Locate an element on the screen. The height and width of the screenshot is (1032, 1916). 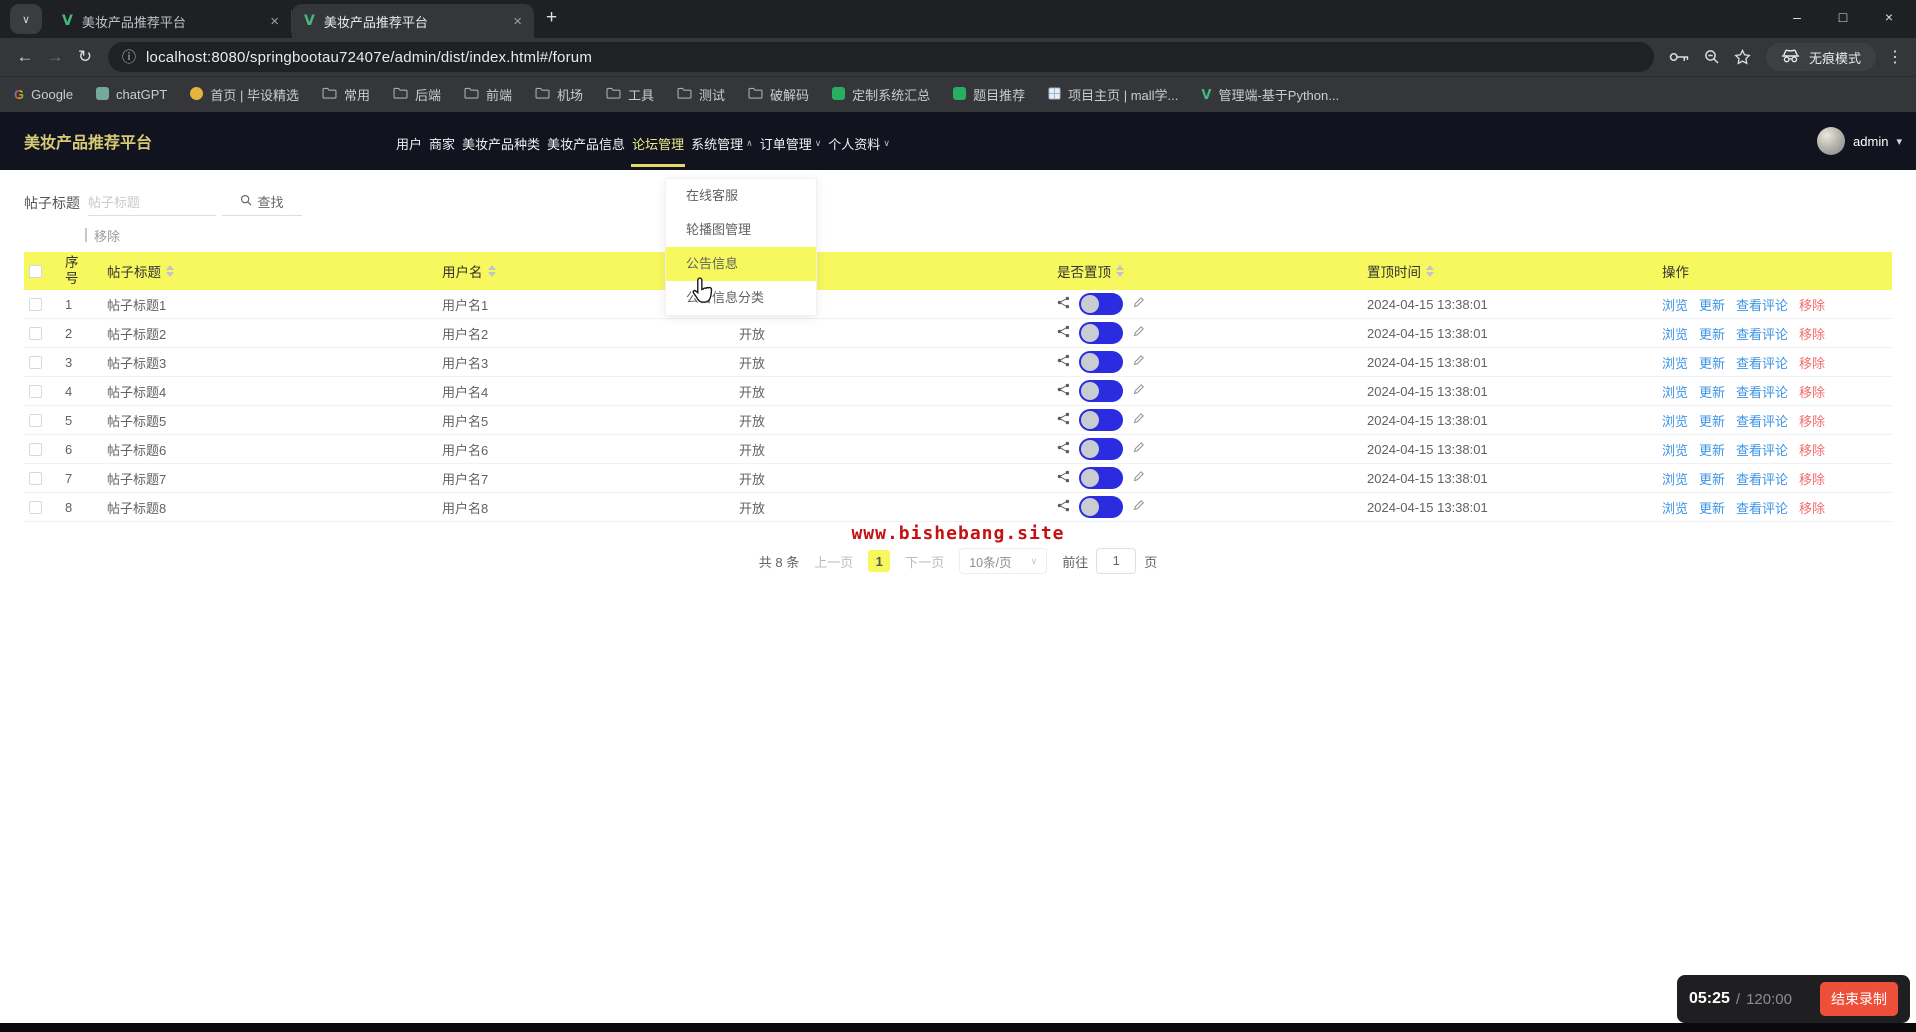
site-info-icon: ⓘ is located at coordinates (129, 57).